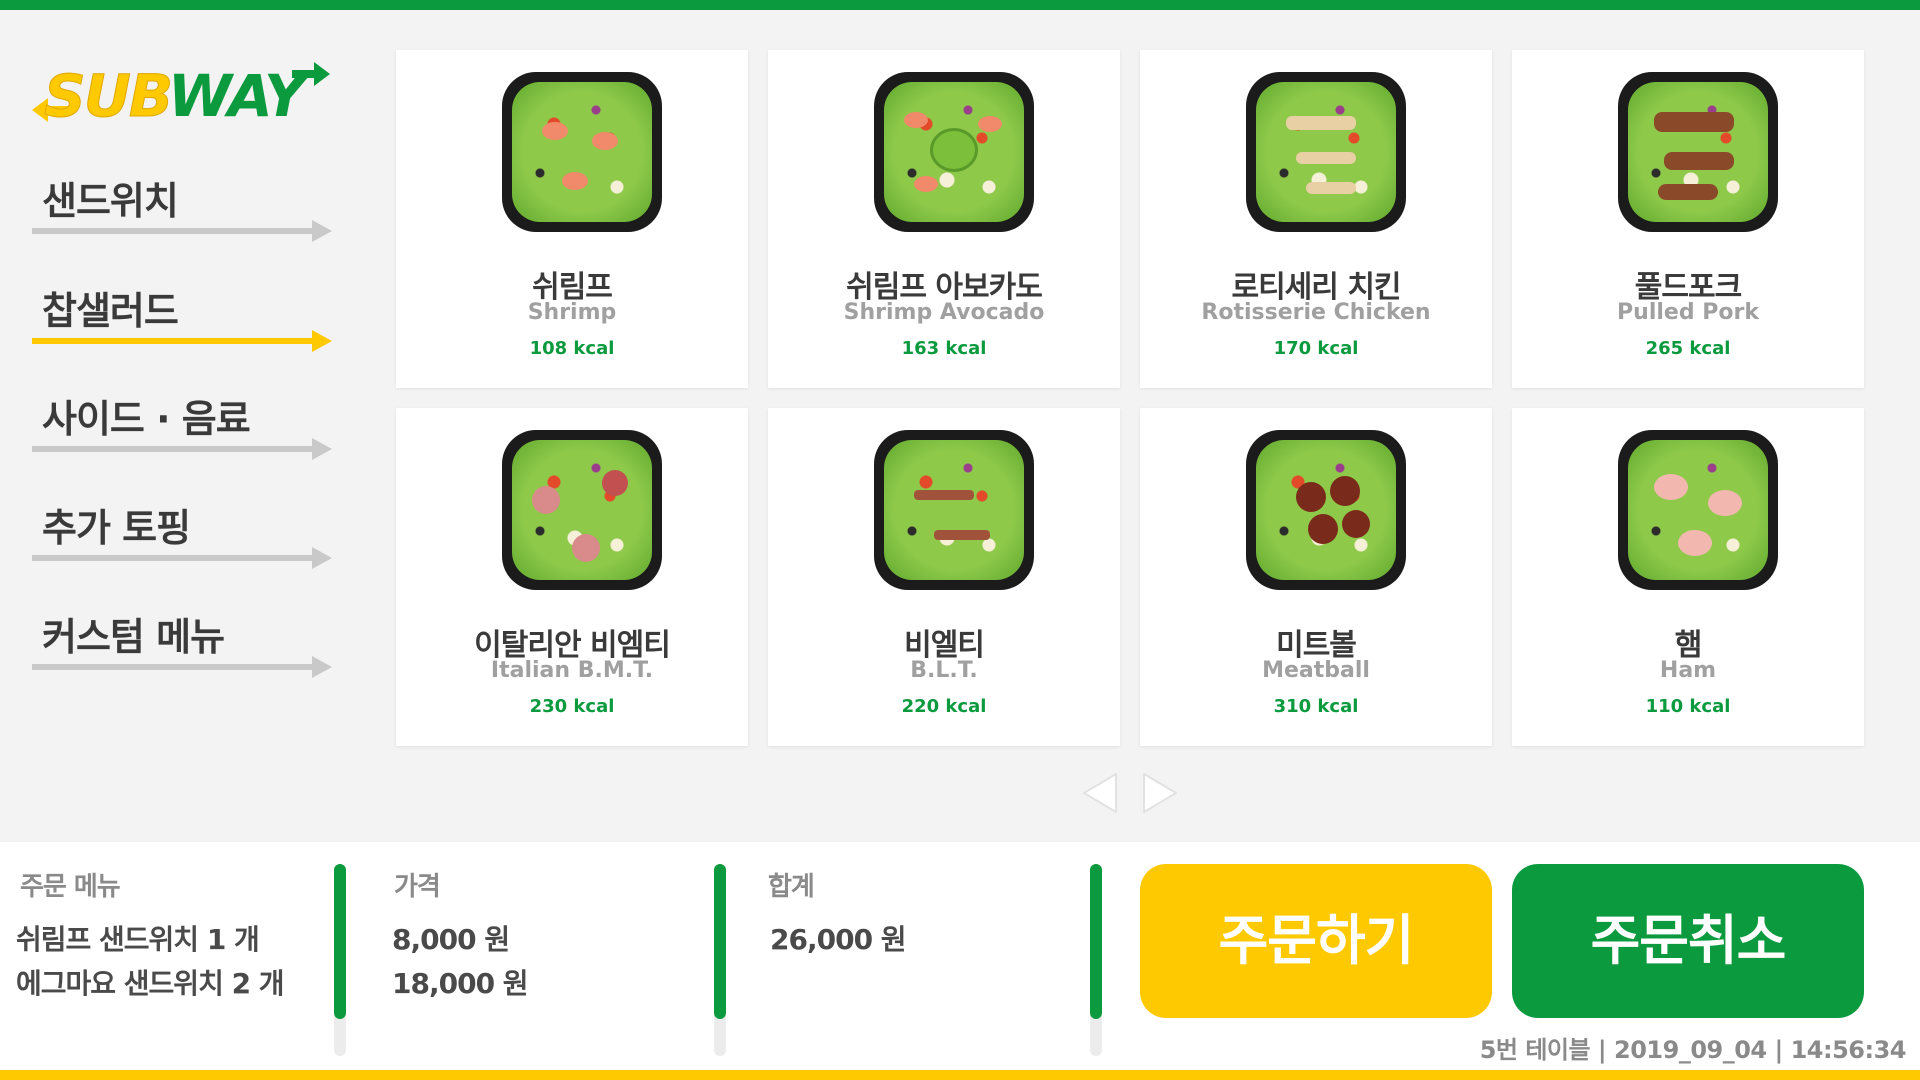  I want to click on logo-sub-text: SUB, so click(107, 96).